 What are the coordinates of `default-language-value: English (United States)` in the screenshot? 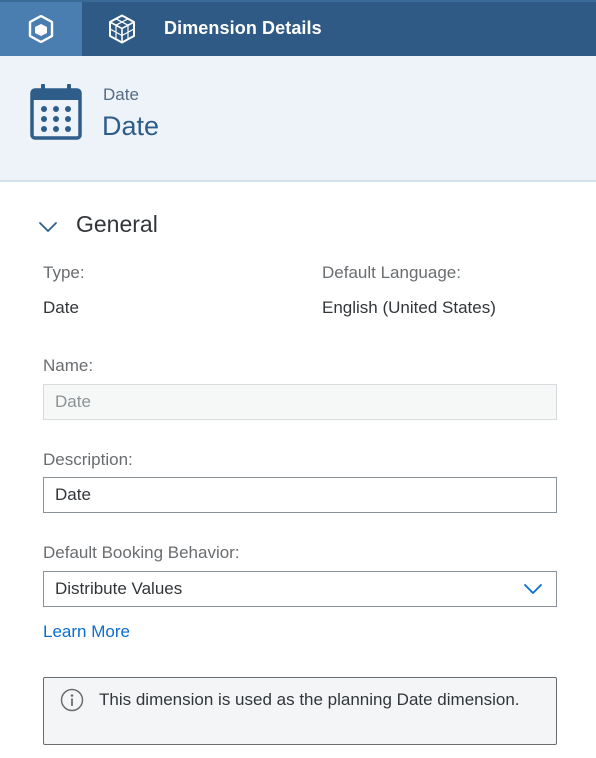 It's located at (409, 307).